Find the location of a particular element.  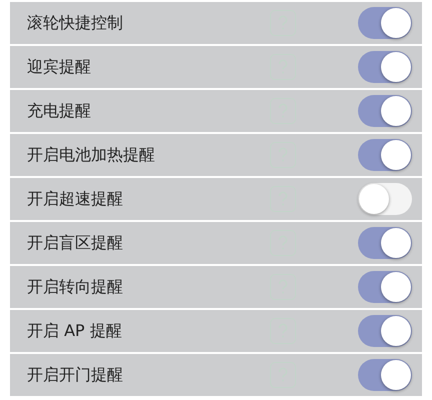

setting-label: 开启超速提醒 is located at coordinates (75, 199).